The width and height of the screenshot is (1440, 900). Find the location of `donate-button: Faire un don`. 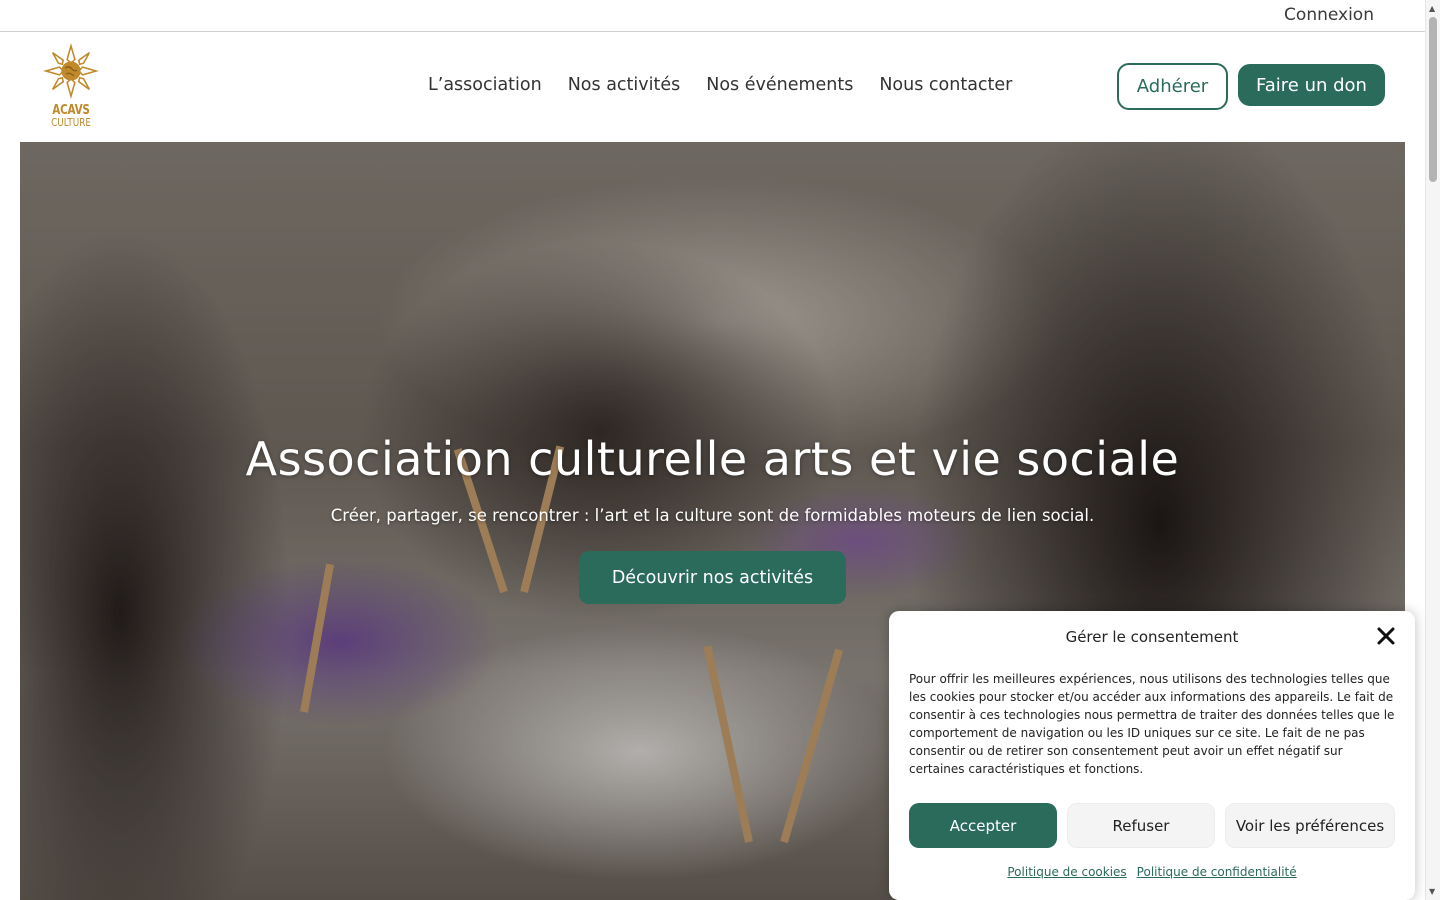

donate-button: Faire un don is located at coordinates (1311, 85).